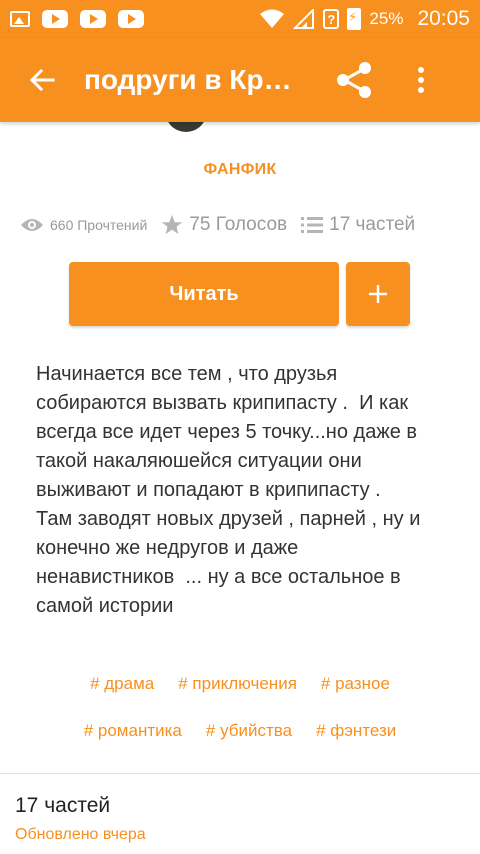 This screenshot has height=854, width=480. I want to click on votes-stat: 75 Голосов, so click(224, 225).